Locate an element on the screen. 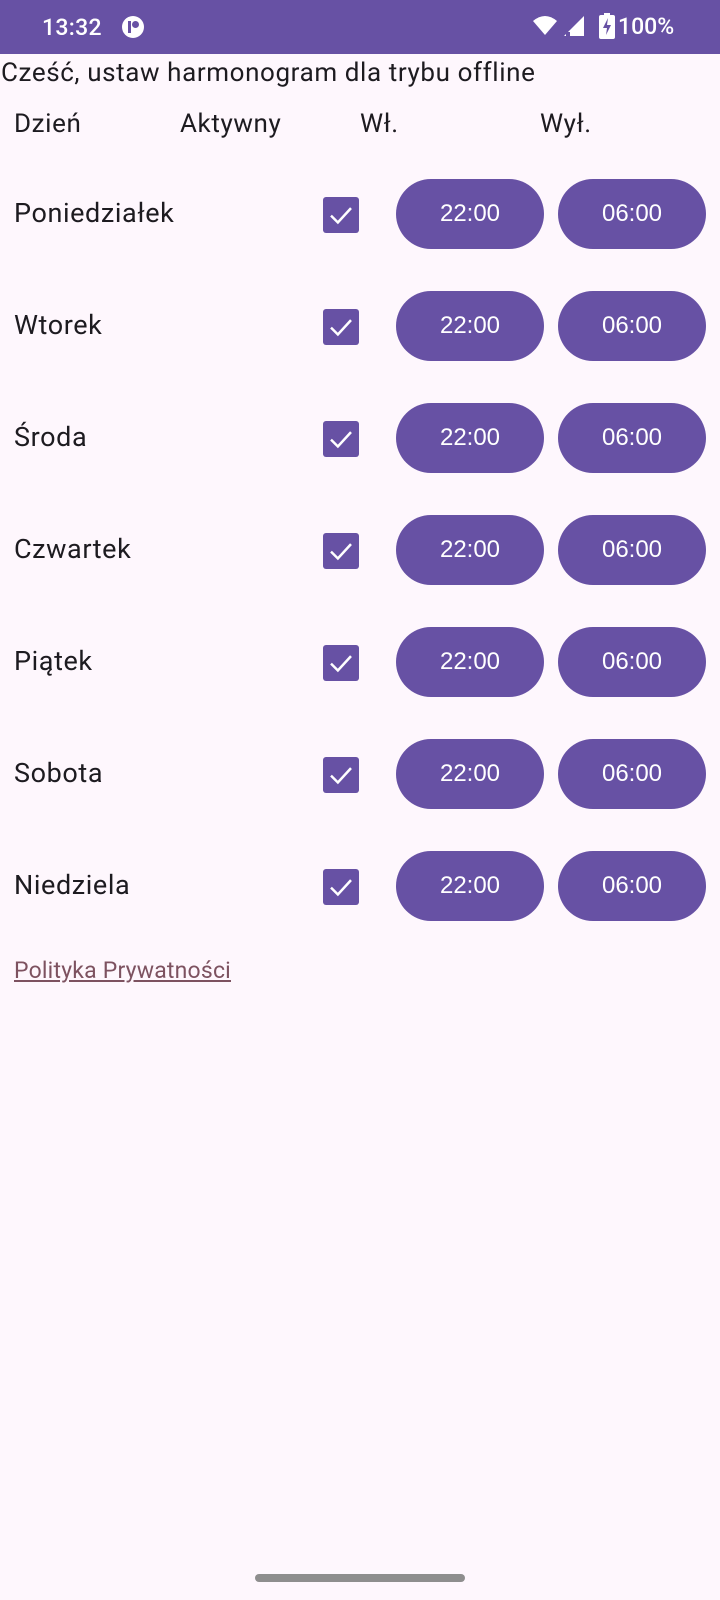 The width and height of the screenshot is (720, 1600). schedule-row: Czwartek 22:00 06:00 is located at coordinates (360, 550).